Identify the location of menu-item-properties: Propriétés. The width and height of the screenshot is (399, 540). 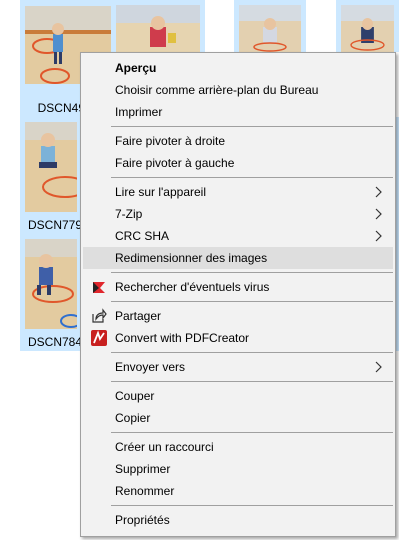
(238, 520).